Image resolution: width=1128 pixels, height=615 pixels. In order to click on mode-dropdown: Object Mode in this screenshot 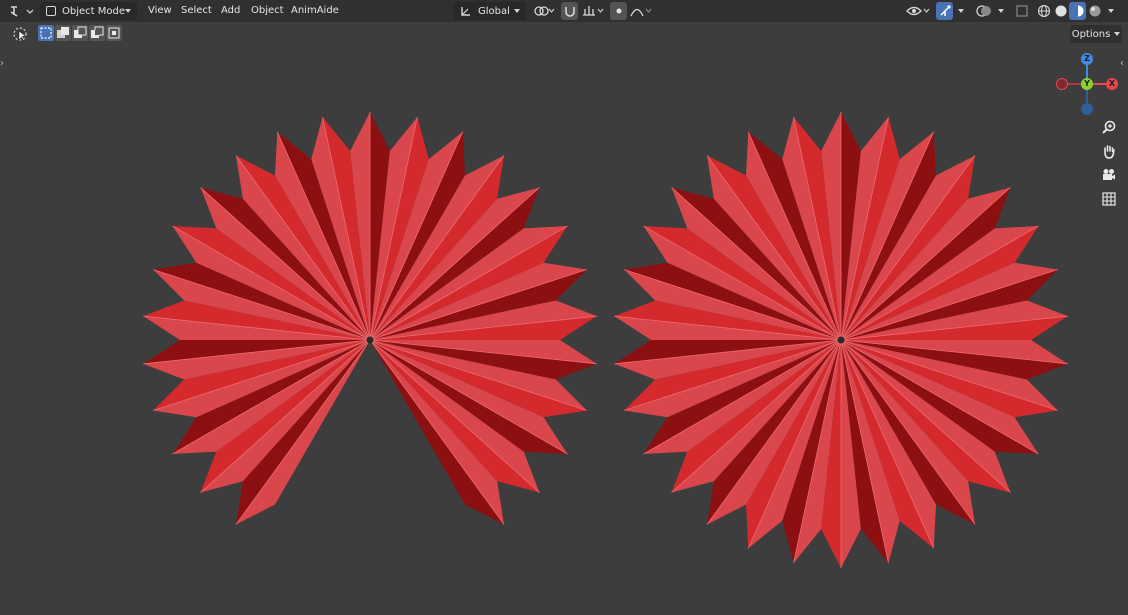, I will do `click(88, 11)`.